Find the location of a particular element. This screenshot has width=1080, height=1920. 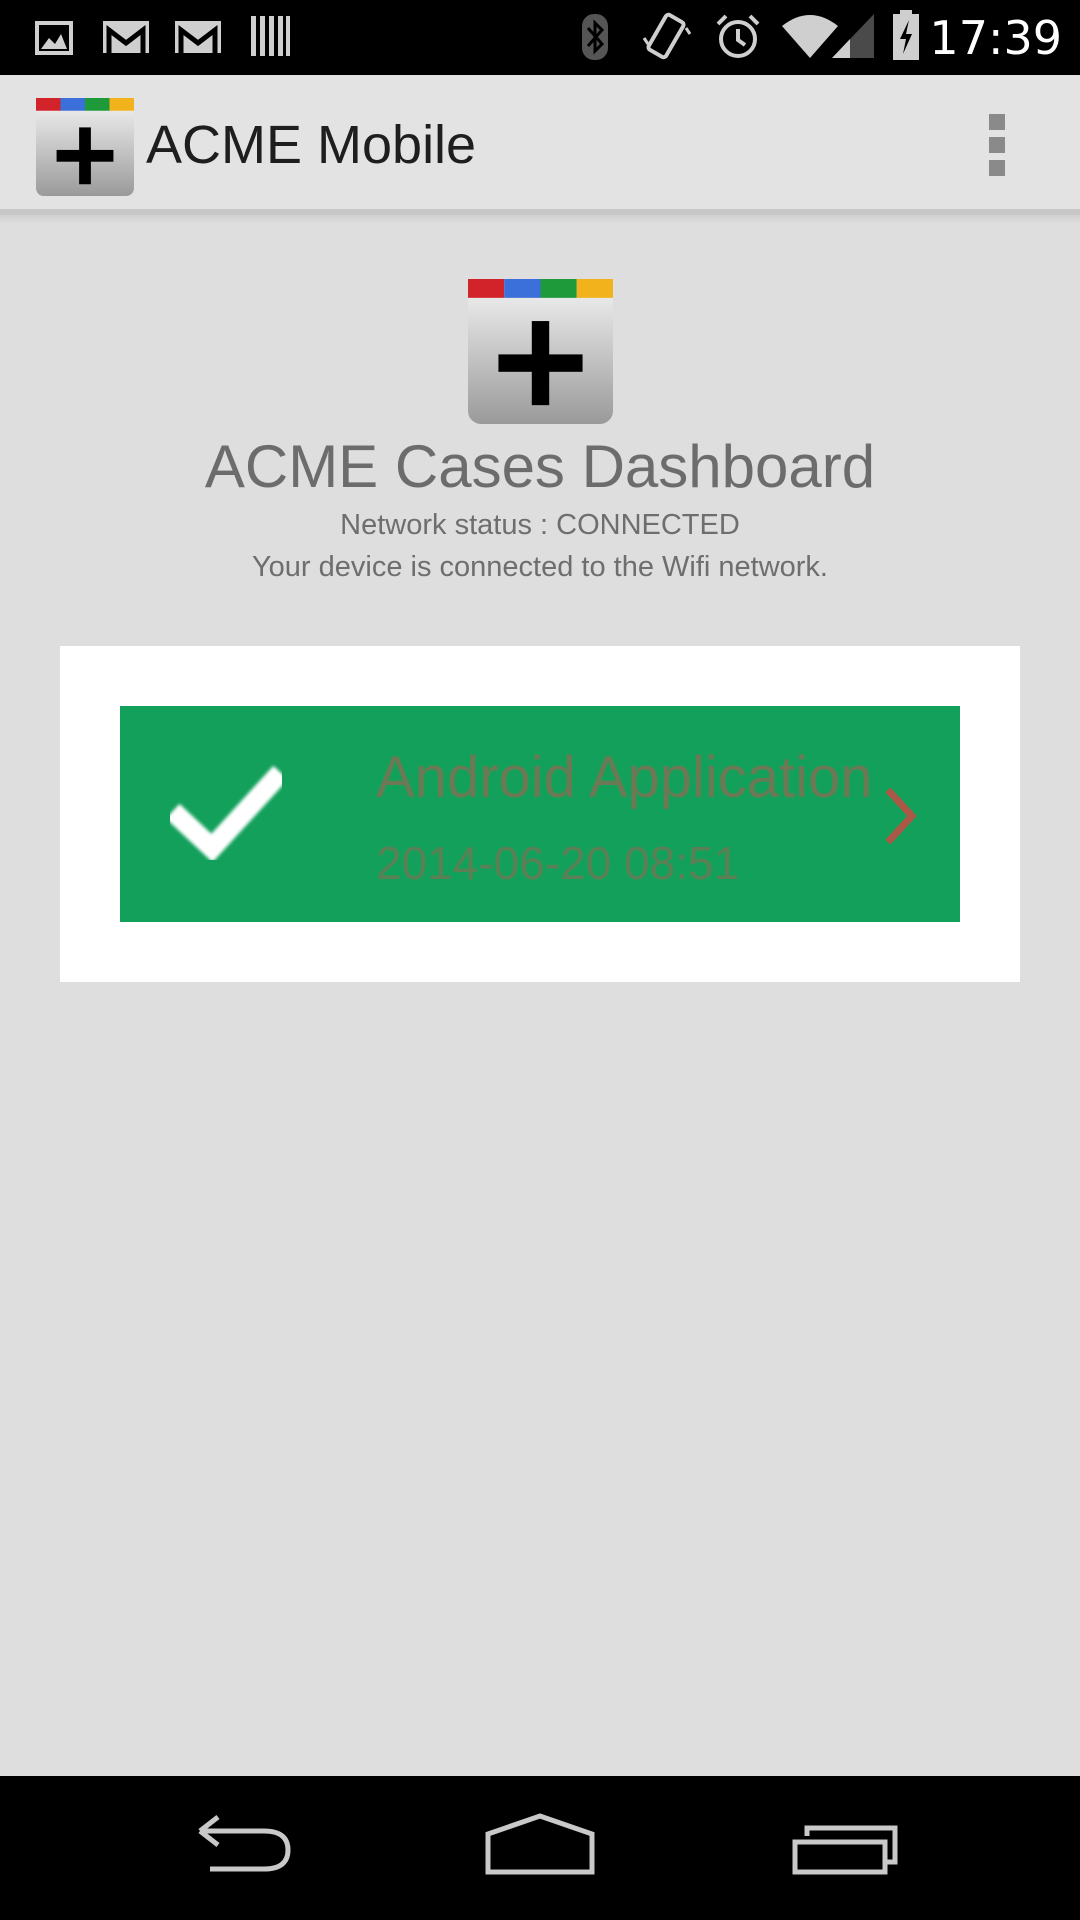

checkmark-icon is located at coordinates (226, 812).